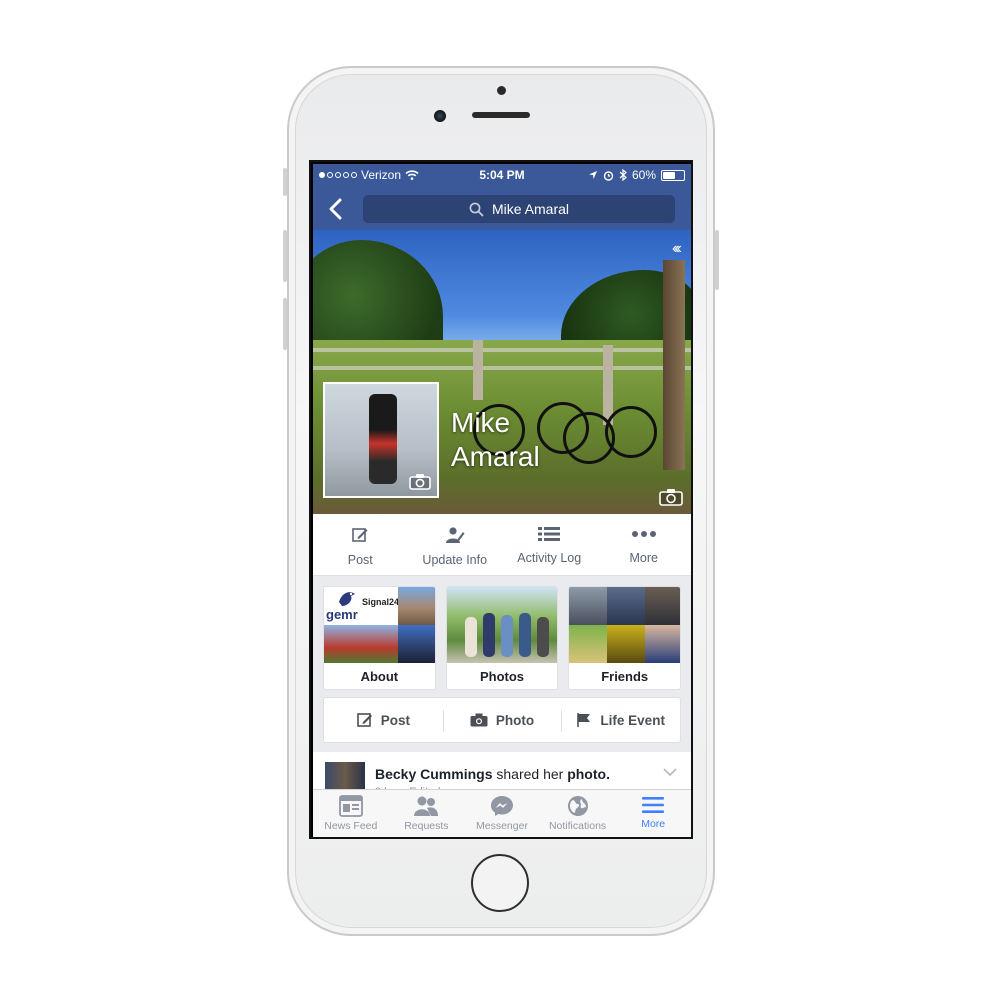 The image size is (1000, 1000). I want to click on about-collage: gemr Signal24, so click(379, 625).